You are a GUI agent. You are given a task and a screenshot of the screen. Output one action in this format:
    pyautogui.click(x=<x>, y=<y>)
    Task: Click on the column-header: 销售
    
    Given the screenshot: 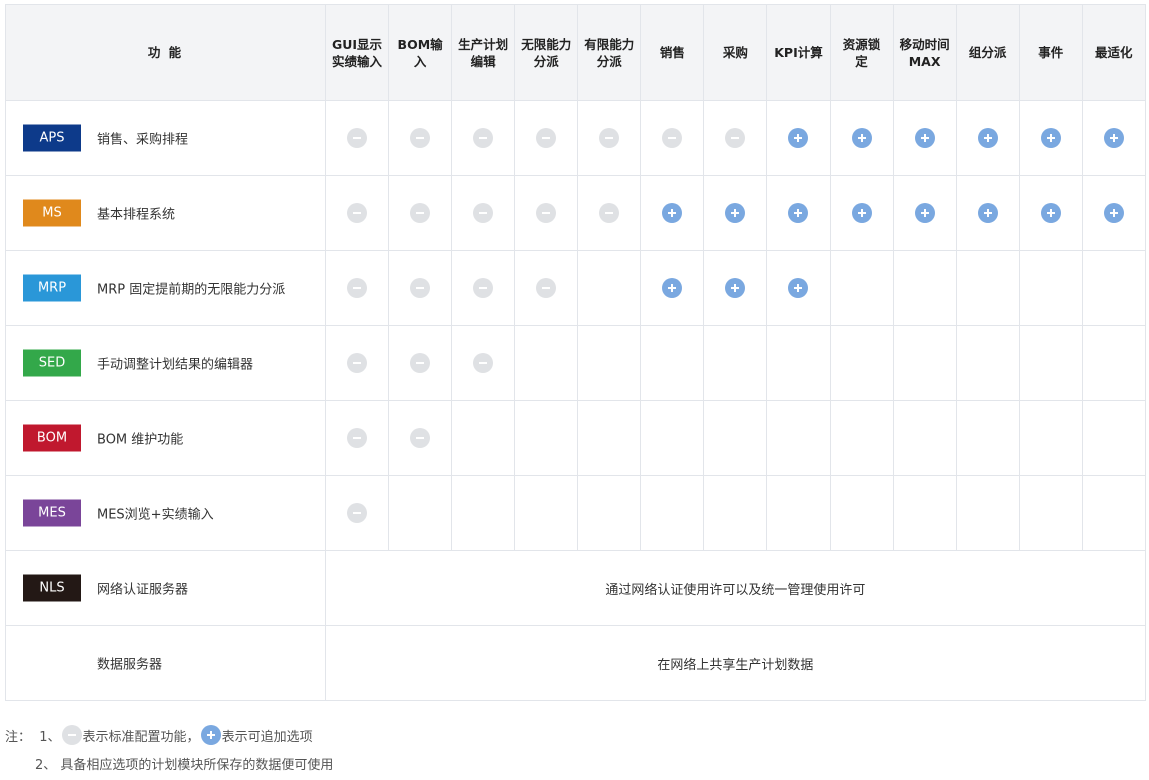 What is the action you would take?
    pyautogui.click(x=672, y=52)
    